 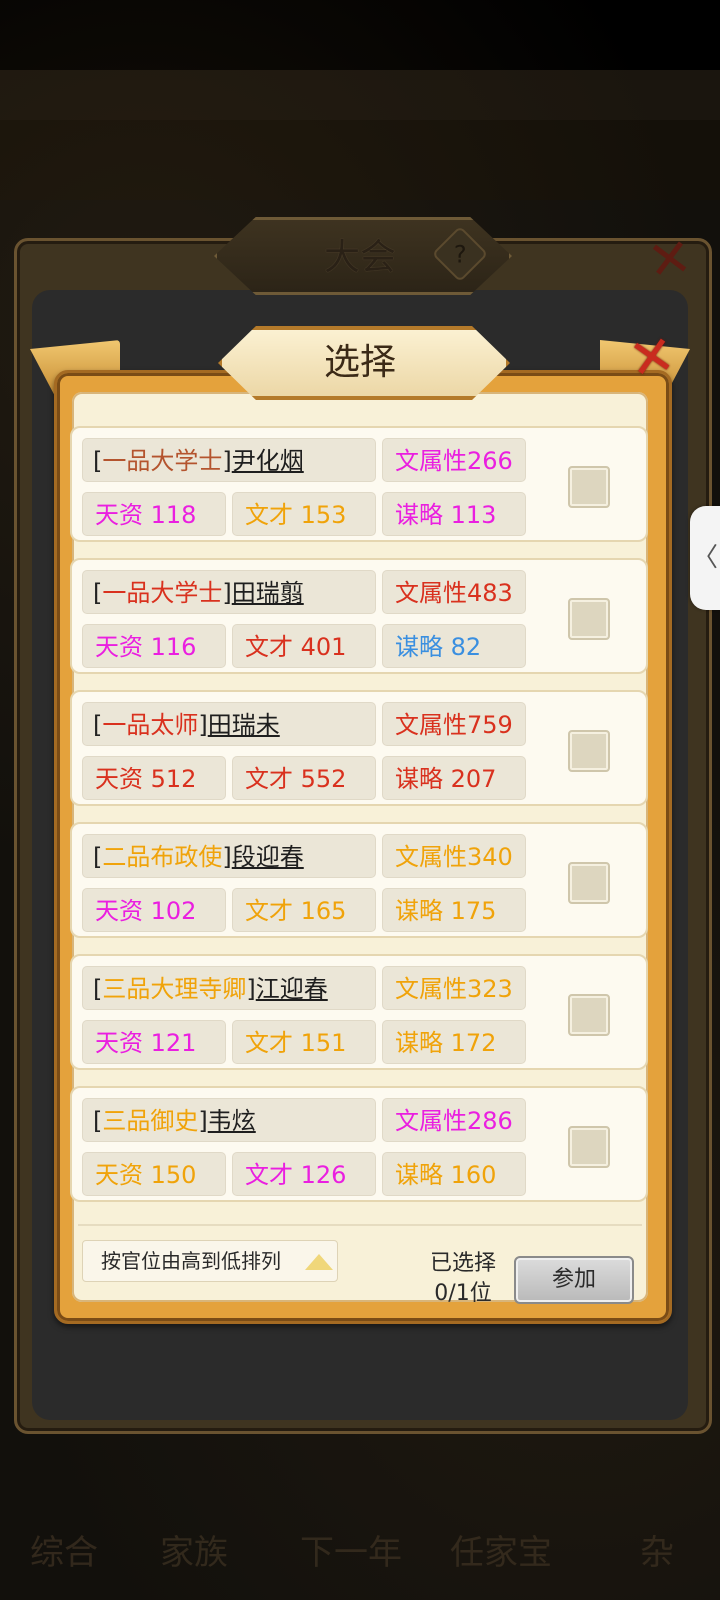 I want to click on help-icon-glyph: ?, so click(x=460, y=254).